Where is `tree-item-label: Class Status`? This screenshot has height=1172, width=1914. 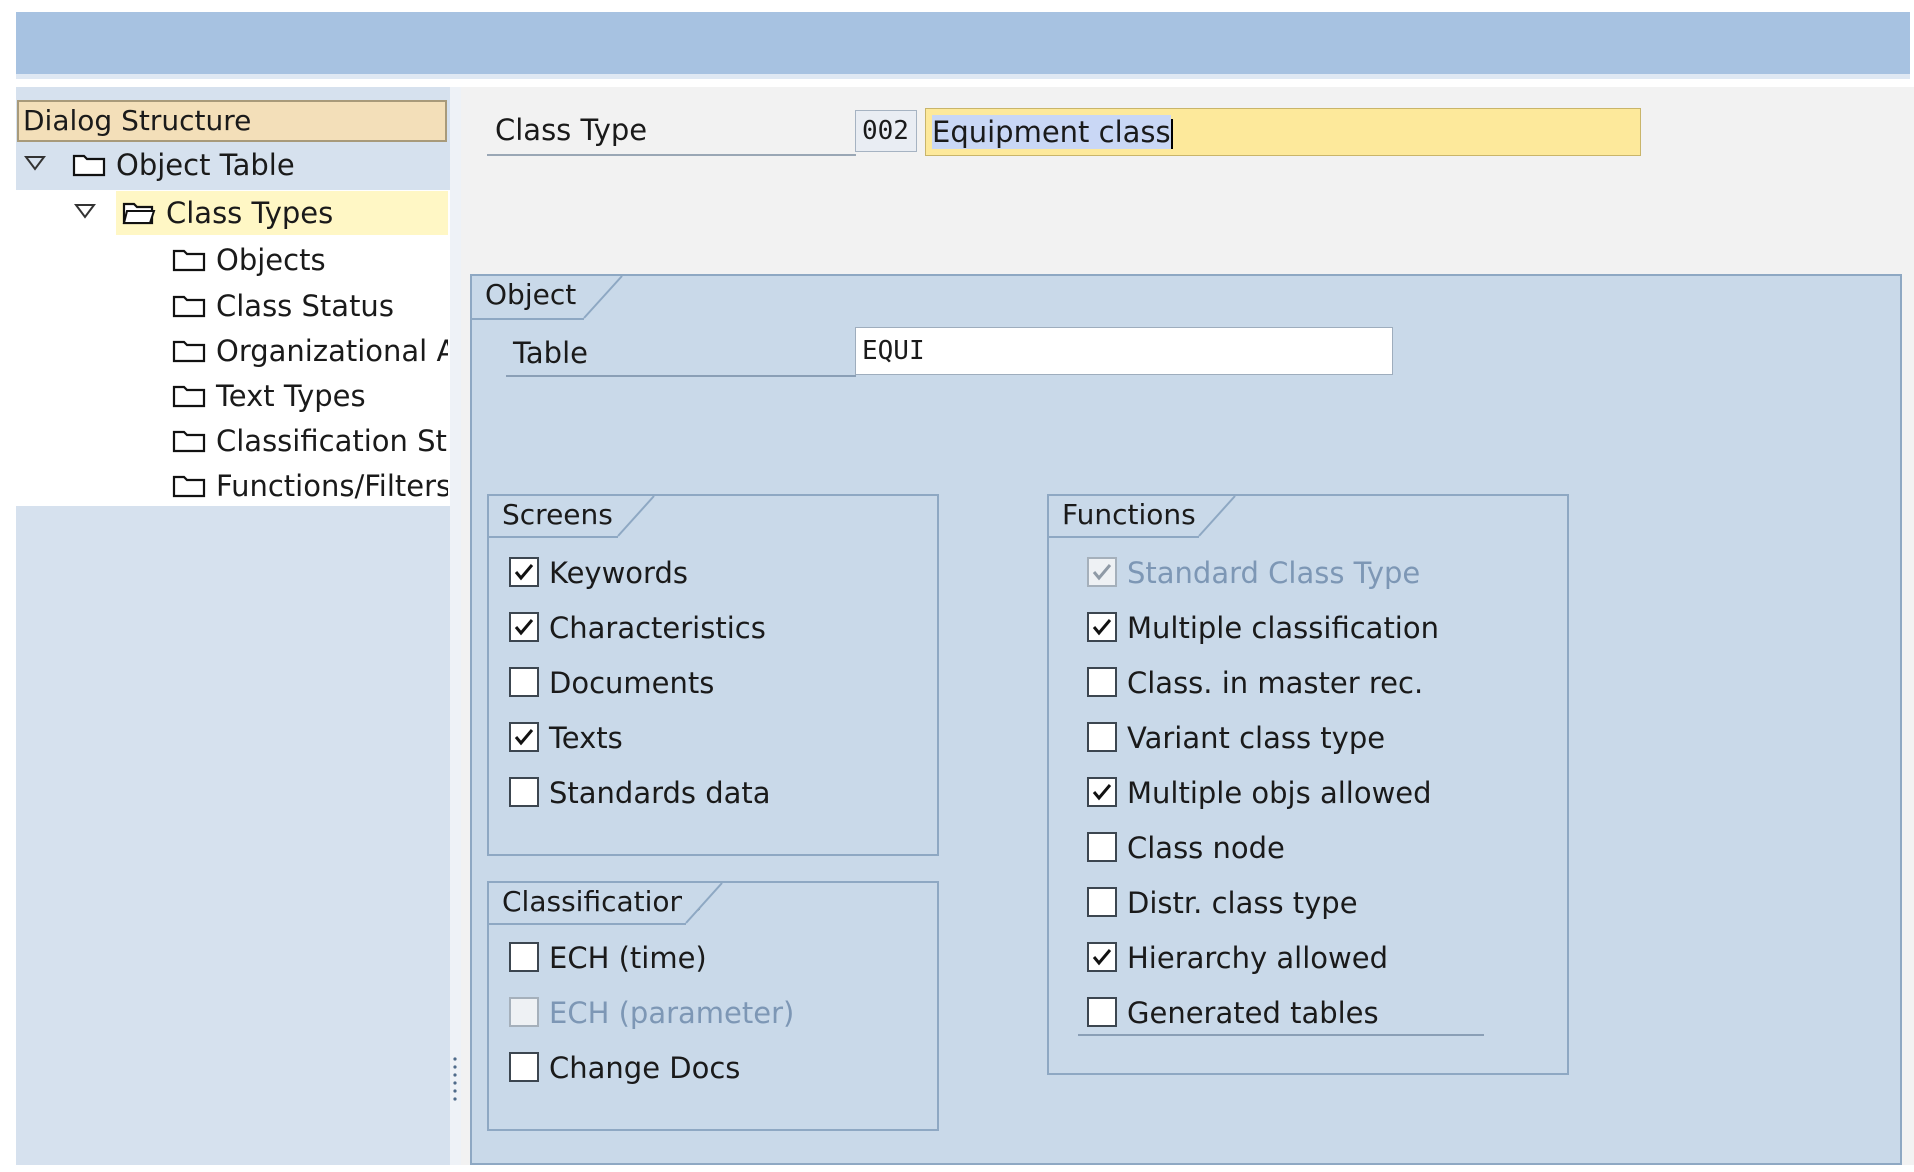 tree-item-label: Class Status is located at coordinates (305, 306).